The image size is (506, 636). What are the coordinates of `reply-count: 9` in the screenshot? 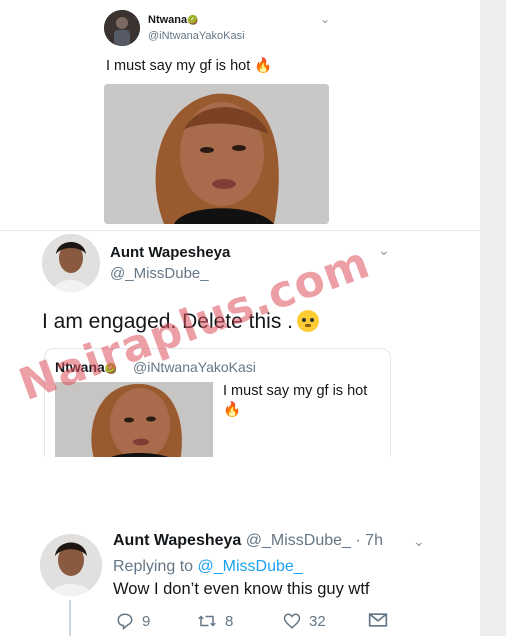 It's located at (146, 621).